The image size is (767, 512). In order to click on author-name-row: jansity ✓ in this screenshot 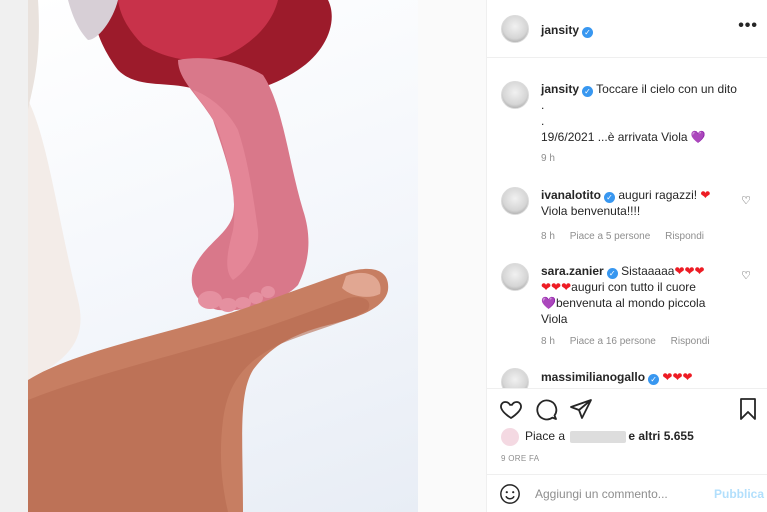, I will do `click(567, 30)`.